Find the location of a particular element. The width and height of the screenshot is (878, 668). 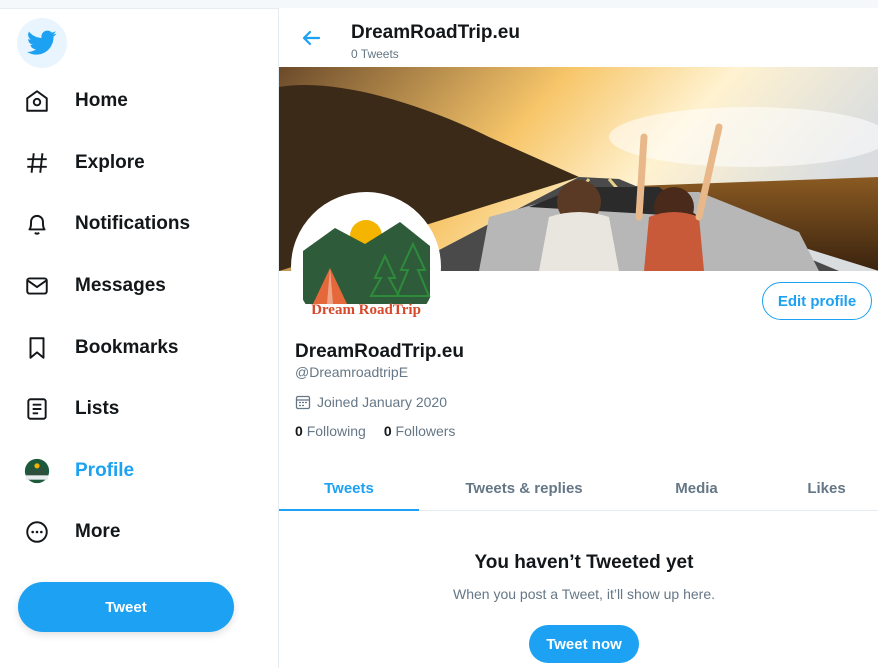

calendar-icon is located at coordinates (303, 402).